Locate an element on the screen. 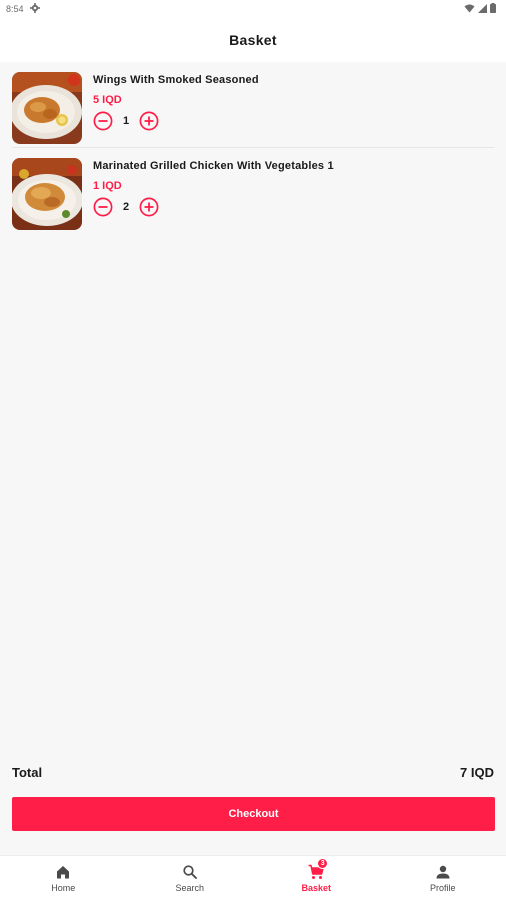 The height and width of the screenshot is (900, 506). search-icon is located at coordinates (190, 872).